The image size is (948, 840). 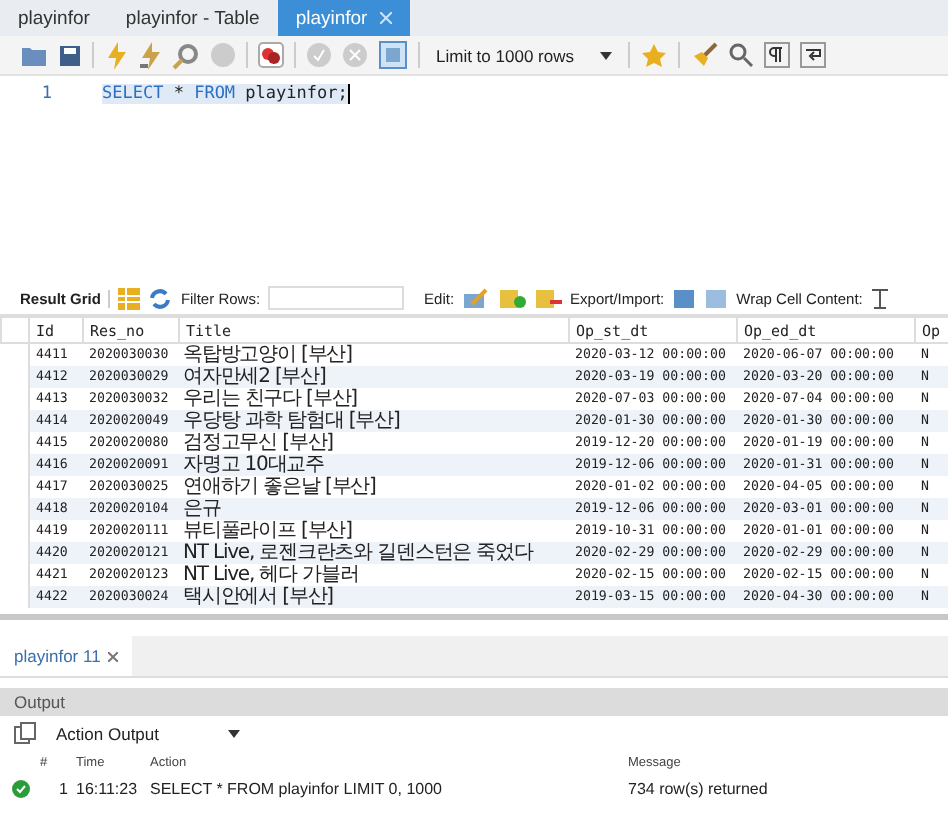 I want to click on brush-icon, so click(x=704, y=55).